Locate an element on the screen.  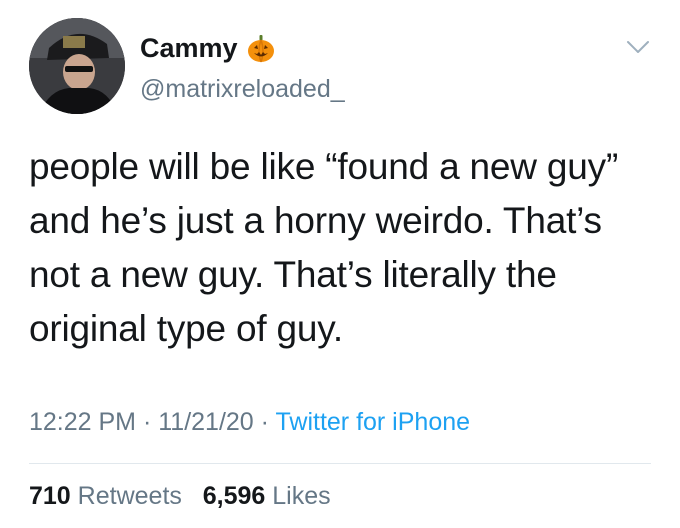
tweet-text-line: not a new guy. That’s literally the is located at coordinates (293, 274).